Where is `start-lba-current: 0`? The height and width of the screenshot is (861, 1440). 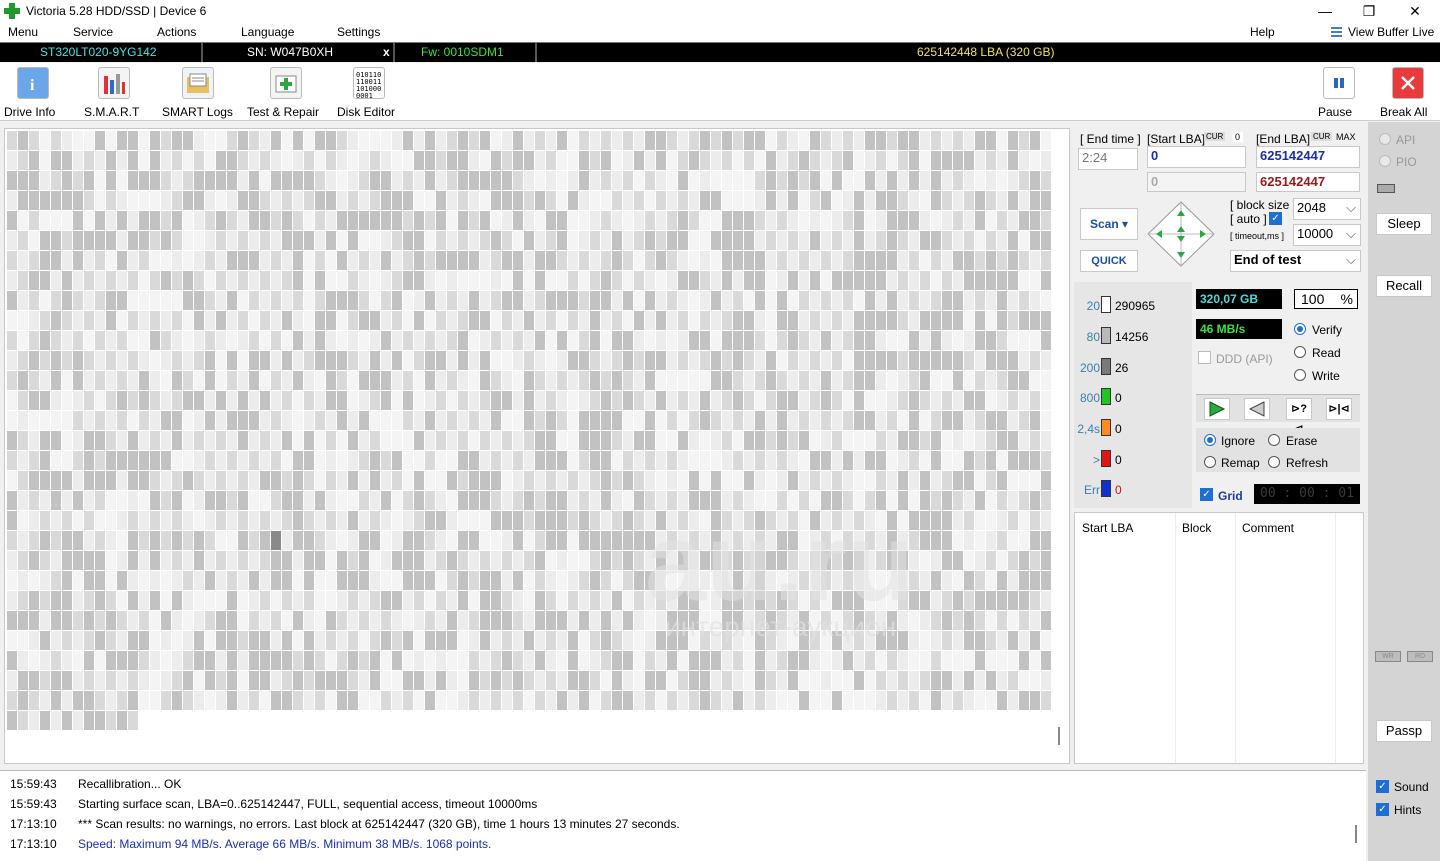
start-lba-current: 0 is located at coordinates (1196, 182).